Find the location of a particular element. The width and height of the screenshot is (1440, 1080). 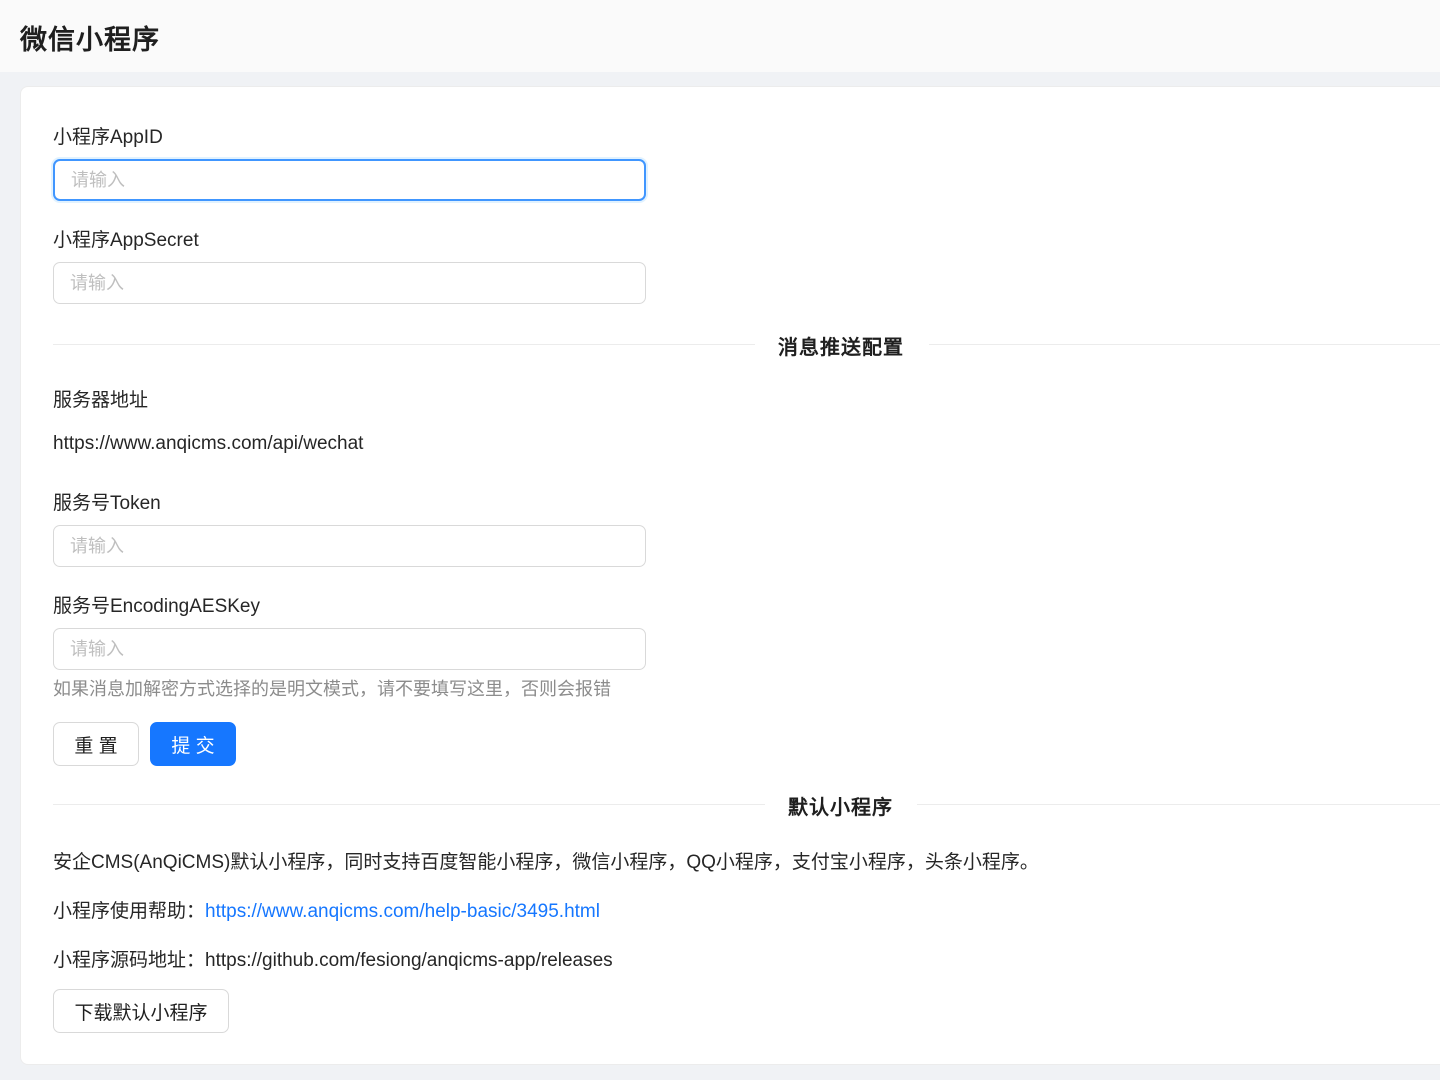

token-label: 服务号Token is located at coordinates (107, 503).